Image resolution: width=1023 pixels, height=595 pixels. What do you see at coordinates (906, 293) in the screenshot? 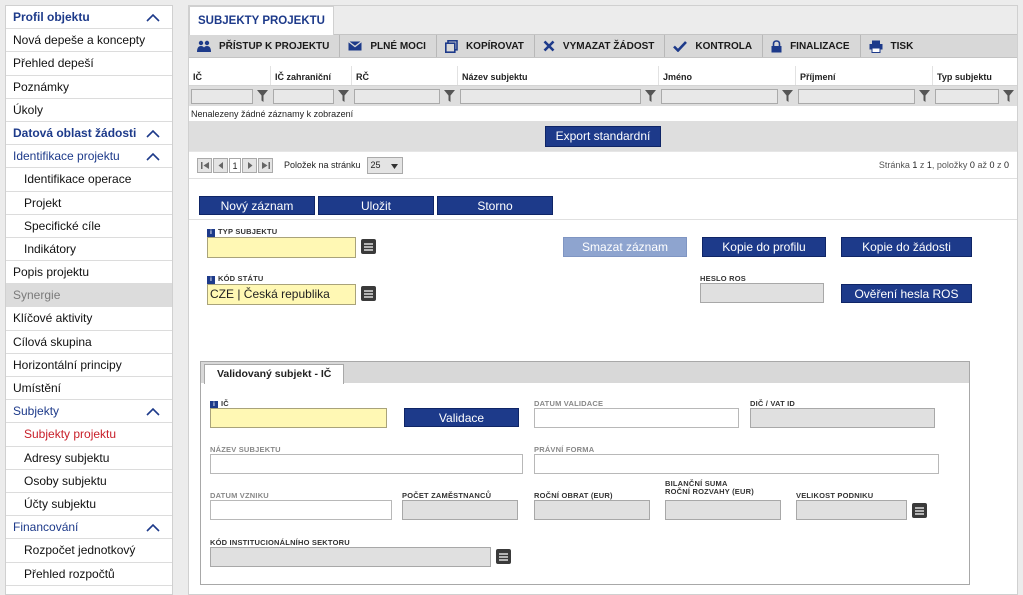
I see `verify-ros-button: Ověření hesla ROS` at bounding box center [906, 293].